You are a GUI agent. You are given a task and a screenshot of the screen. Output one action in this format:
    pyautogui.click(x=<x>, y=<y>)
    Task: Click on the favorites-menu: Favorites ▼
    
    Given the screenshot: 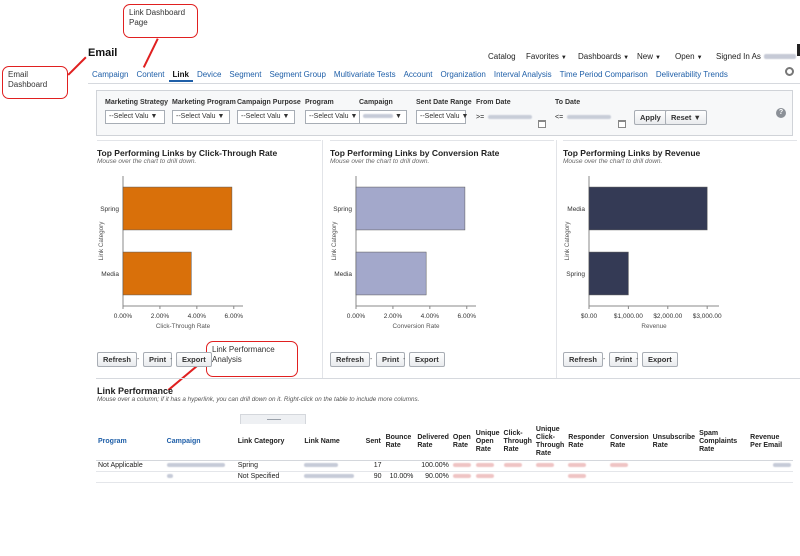 What is the action you would take?
    pyautogui.click(x=546, y=56)
    